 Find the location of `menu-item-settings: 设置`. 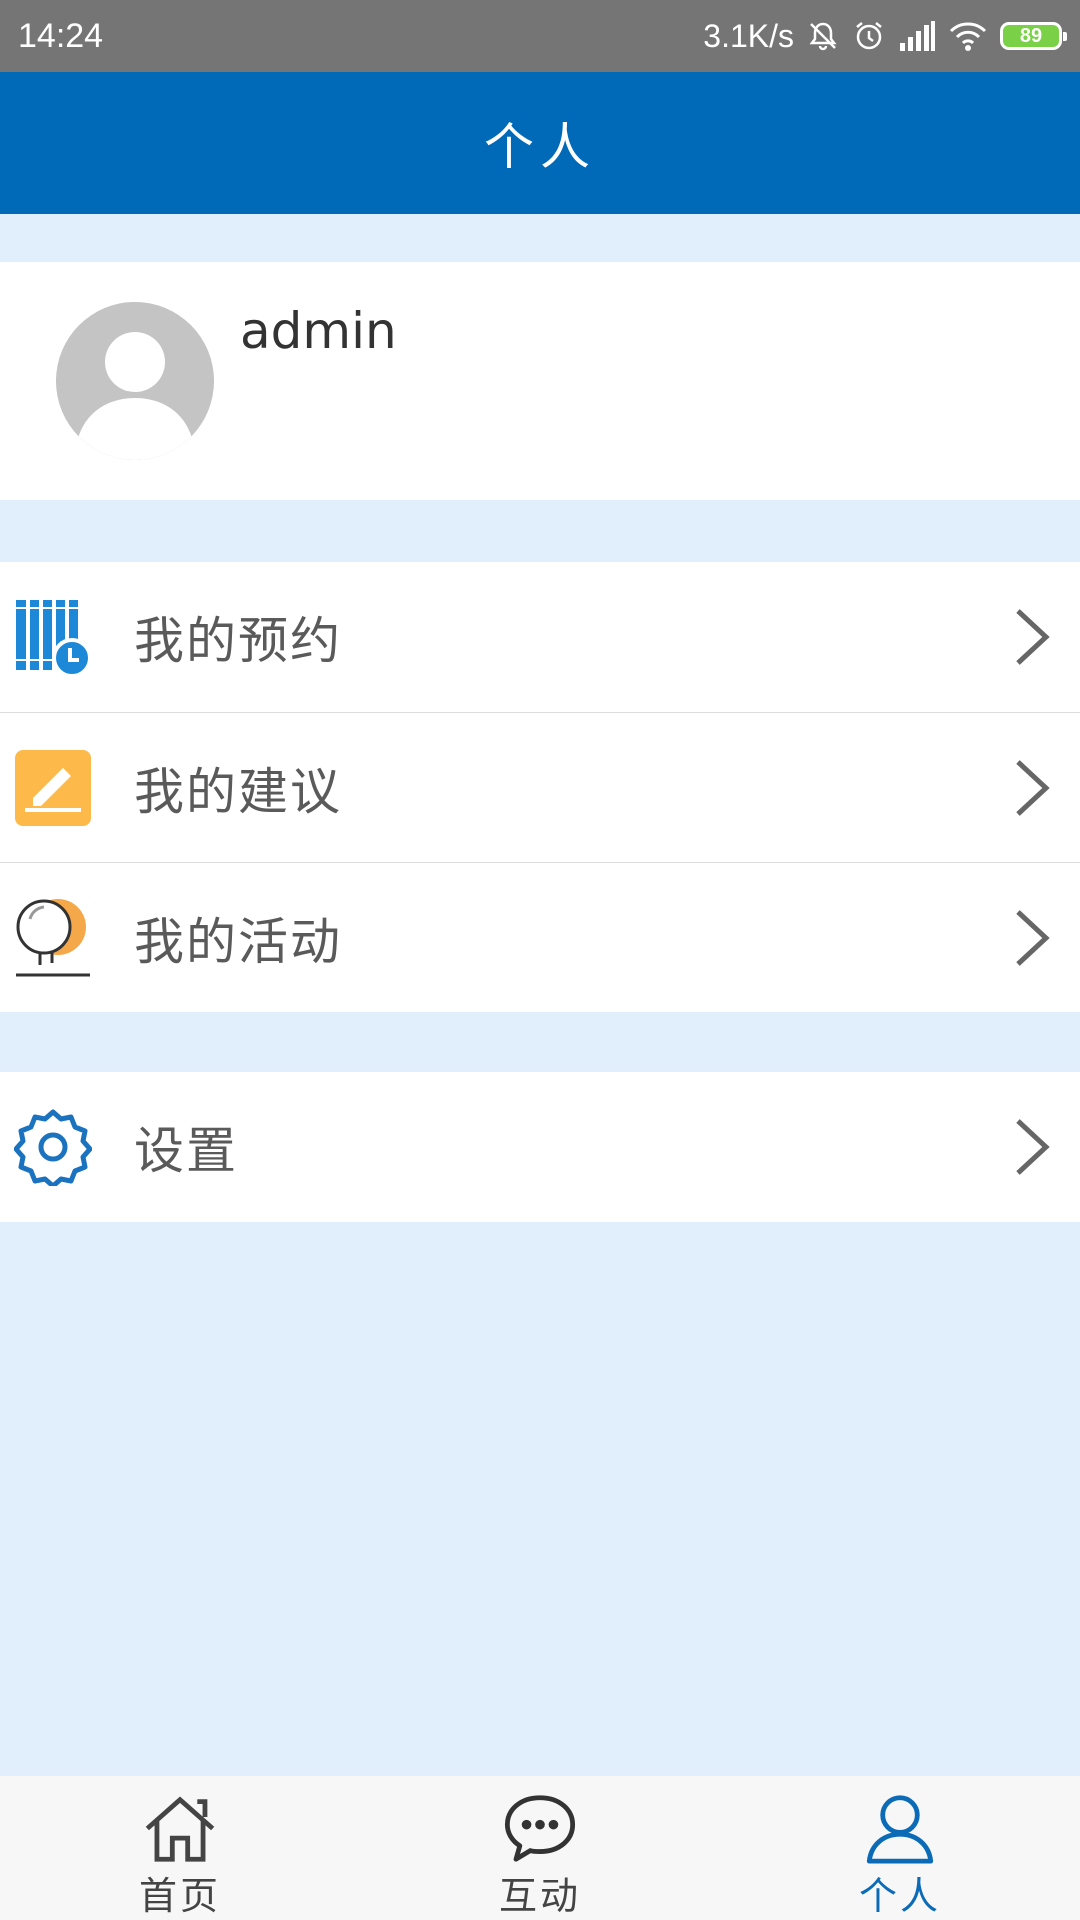

menu-item-settings: 设置 is located at coordinates (540, 1147).